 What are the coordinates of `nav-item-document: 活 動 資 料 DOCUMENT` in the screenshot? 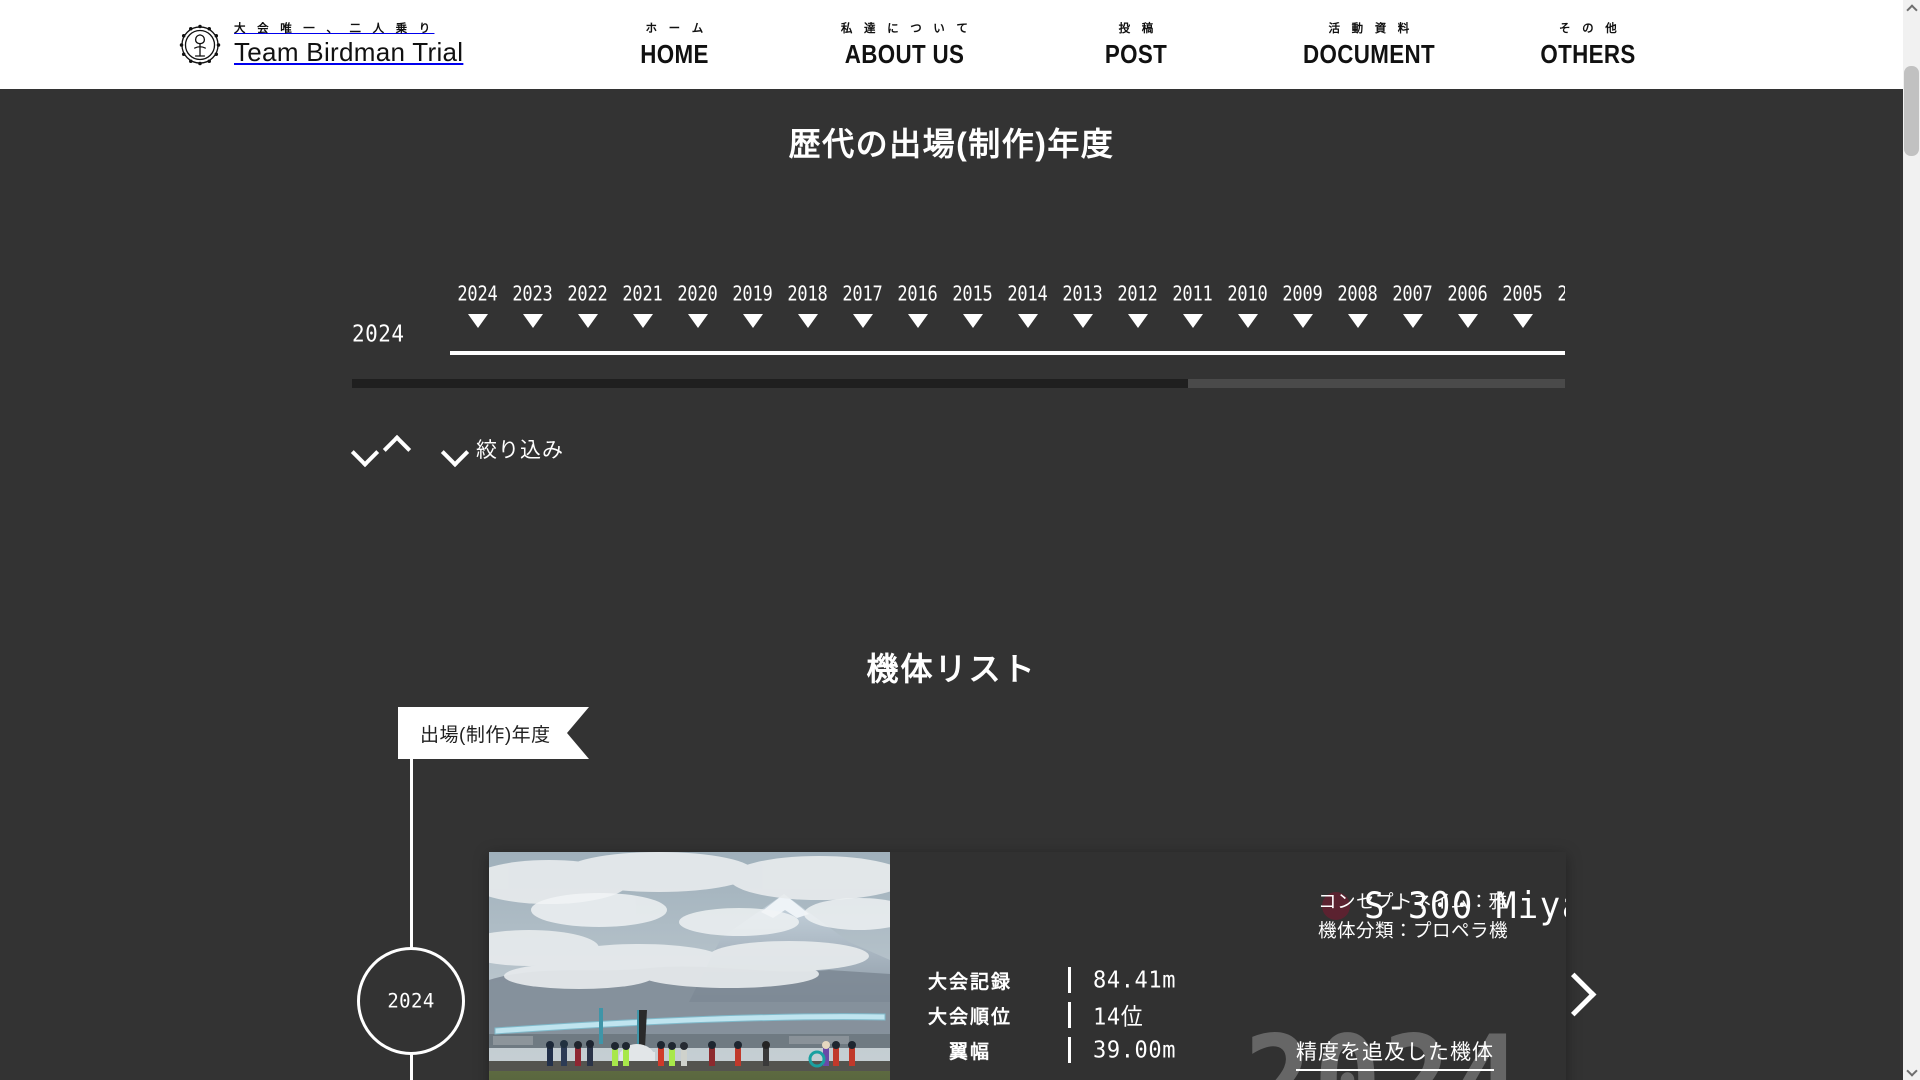 It's located at (1369, 45).